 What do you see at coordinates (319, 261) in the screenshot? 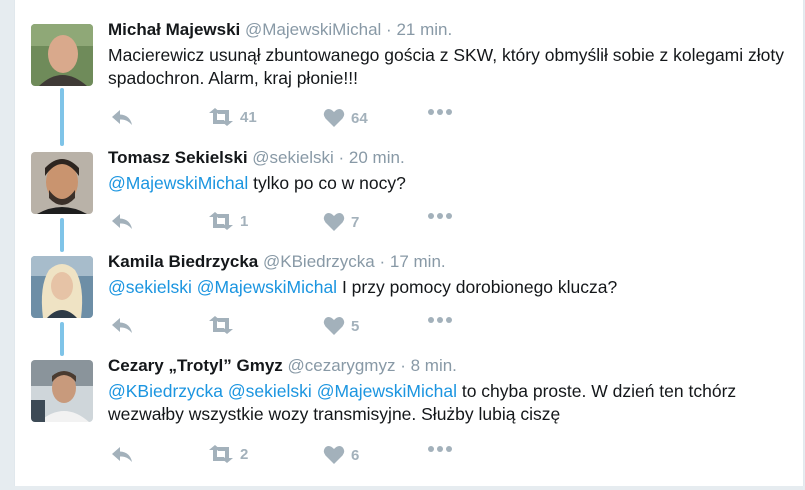
I see `author-handle: @KBiedrzycka` at bounding box center [319, 261].